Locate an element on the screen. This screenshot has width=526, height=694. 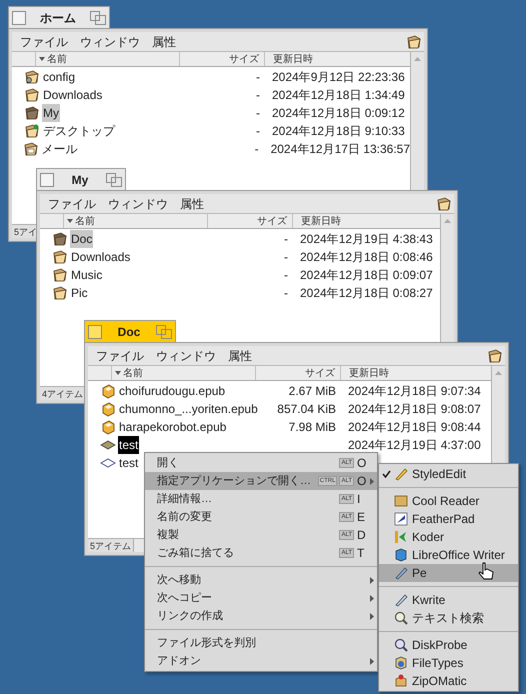
file-name: デスクトップ is located at coordinates (79, 131).